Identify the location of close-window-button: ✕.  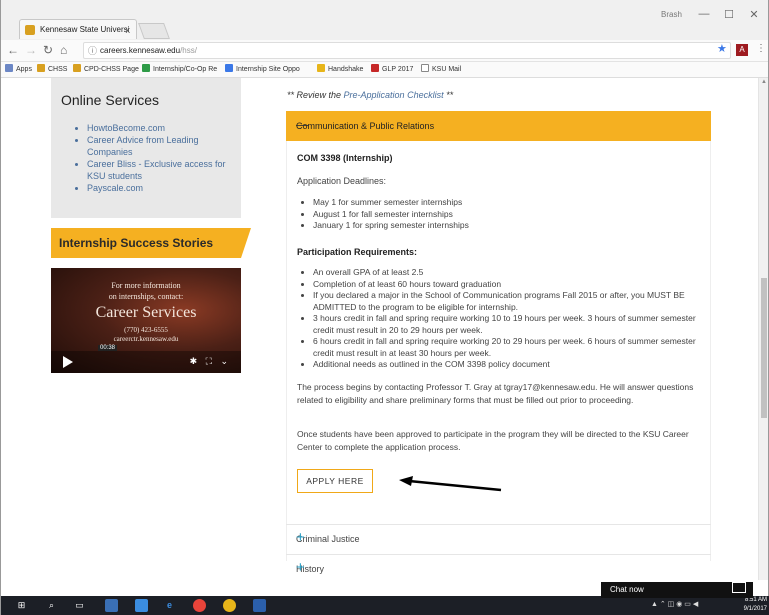
(754, 14).